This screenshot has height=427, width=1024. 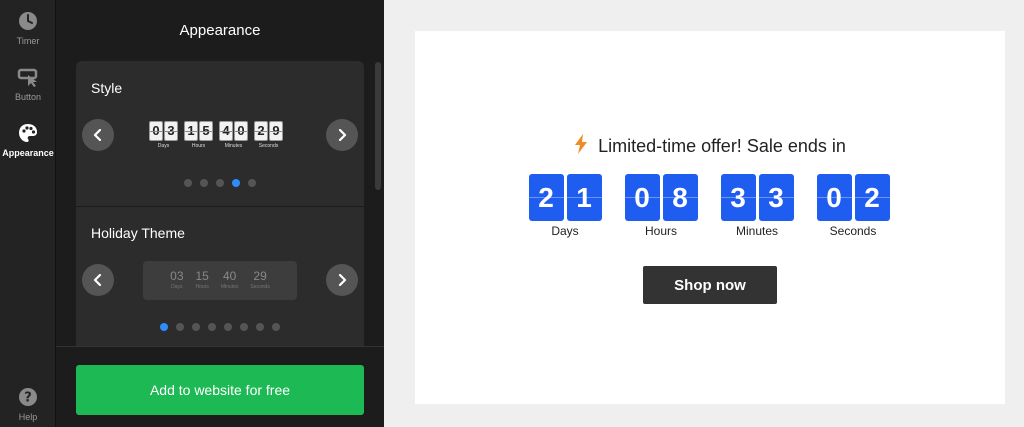 What do you see at coordinates (565, 197) in the screenshot?
I see `countdown-digits: 21` at bounding box center [565, 197].